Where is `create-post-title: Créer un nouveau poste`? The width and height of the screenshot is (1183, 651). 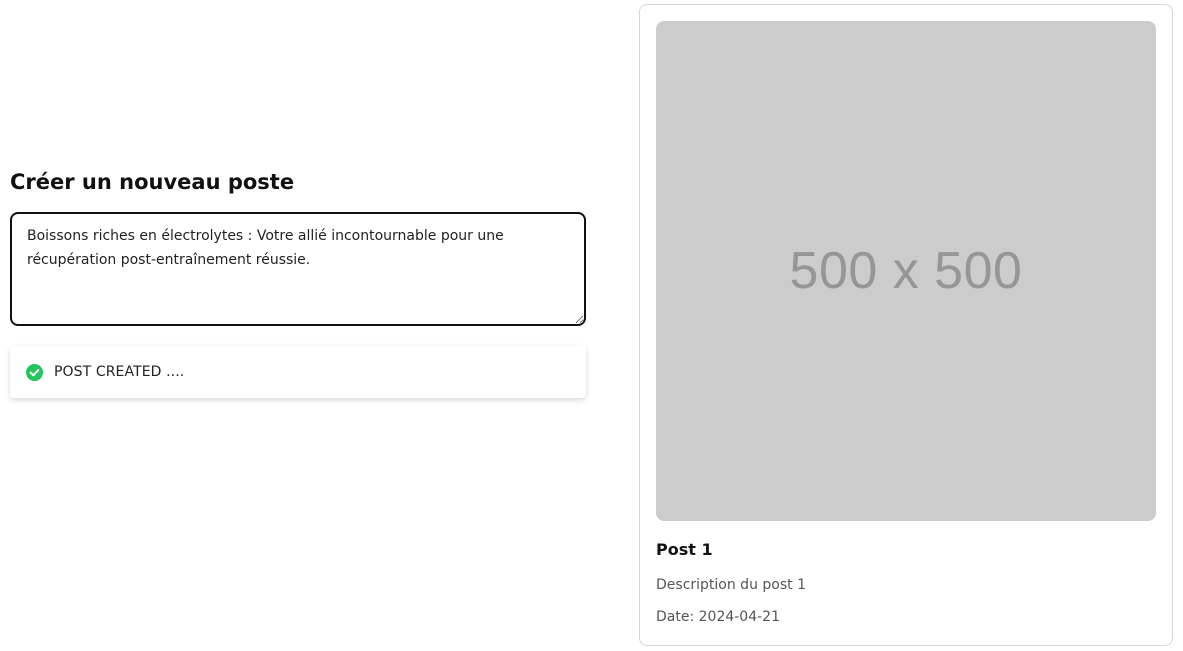 create-post-title: Créer un nouveau poste is located at coordinates (152, 182).